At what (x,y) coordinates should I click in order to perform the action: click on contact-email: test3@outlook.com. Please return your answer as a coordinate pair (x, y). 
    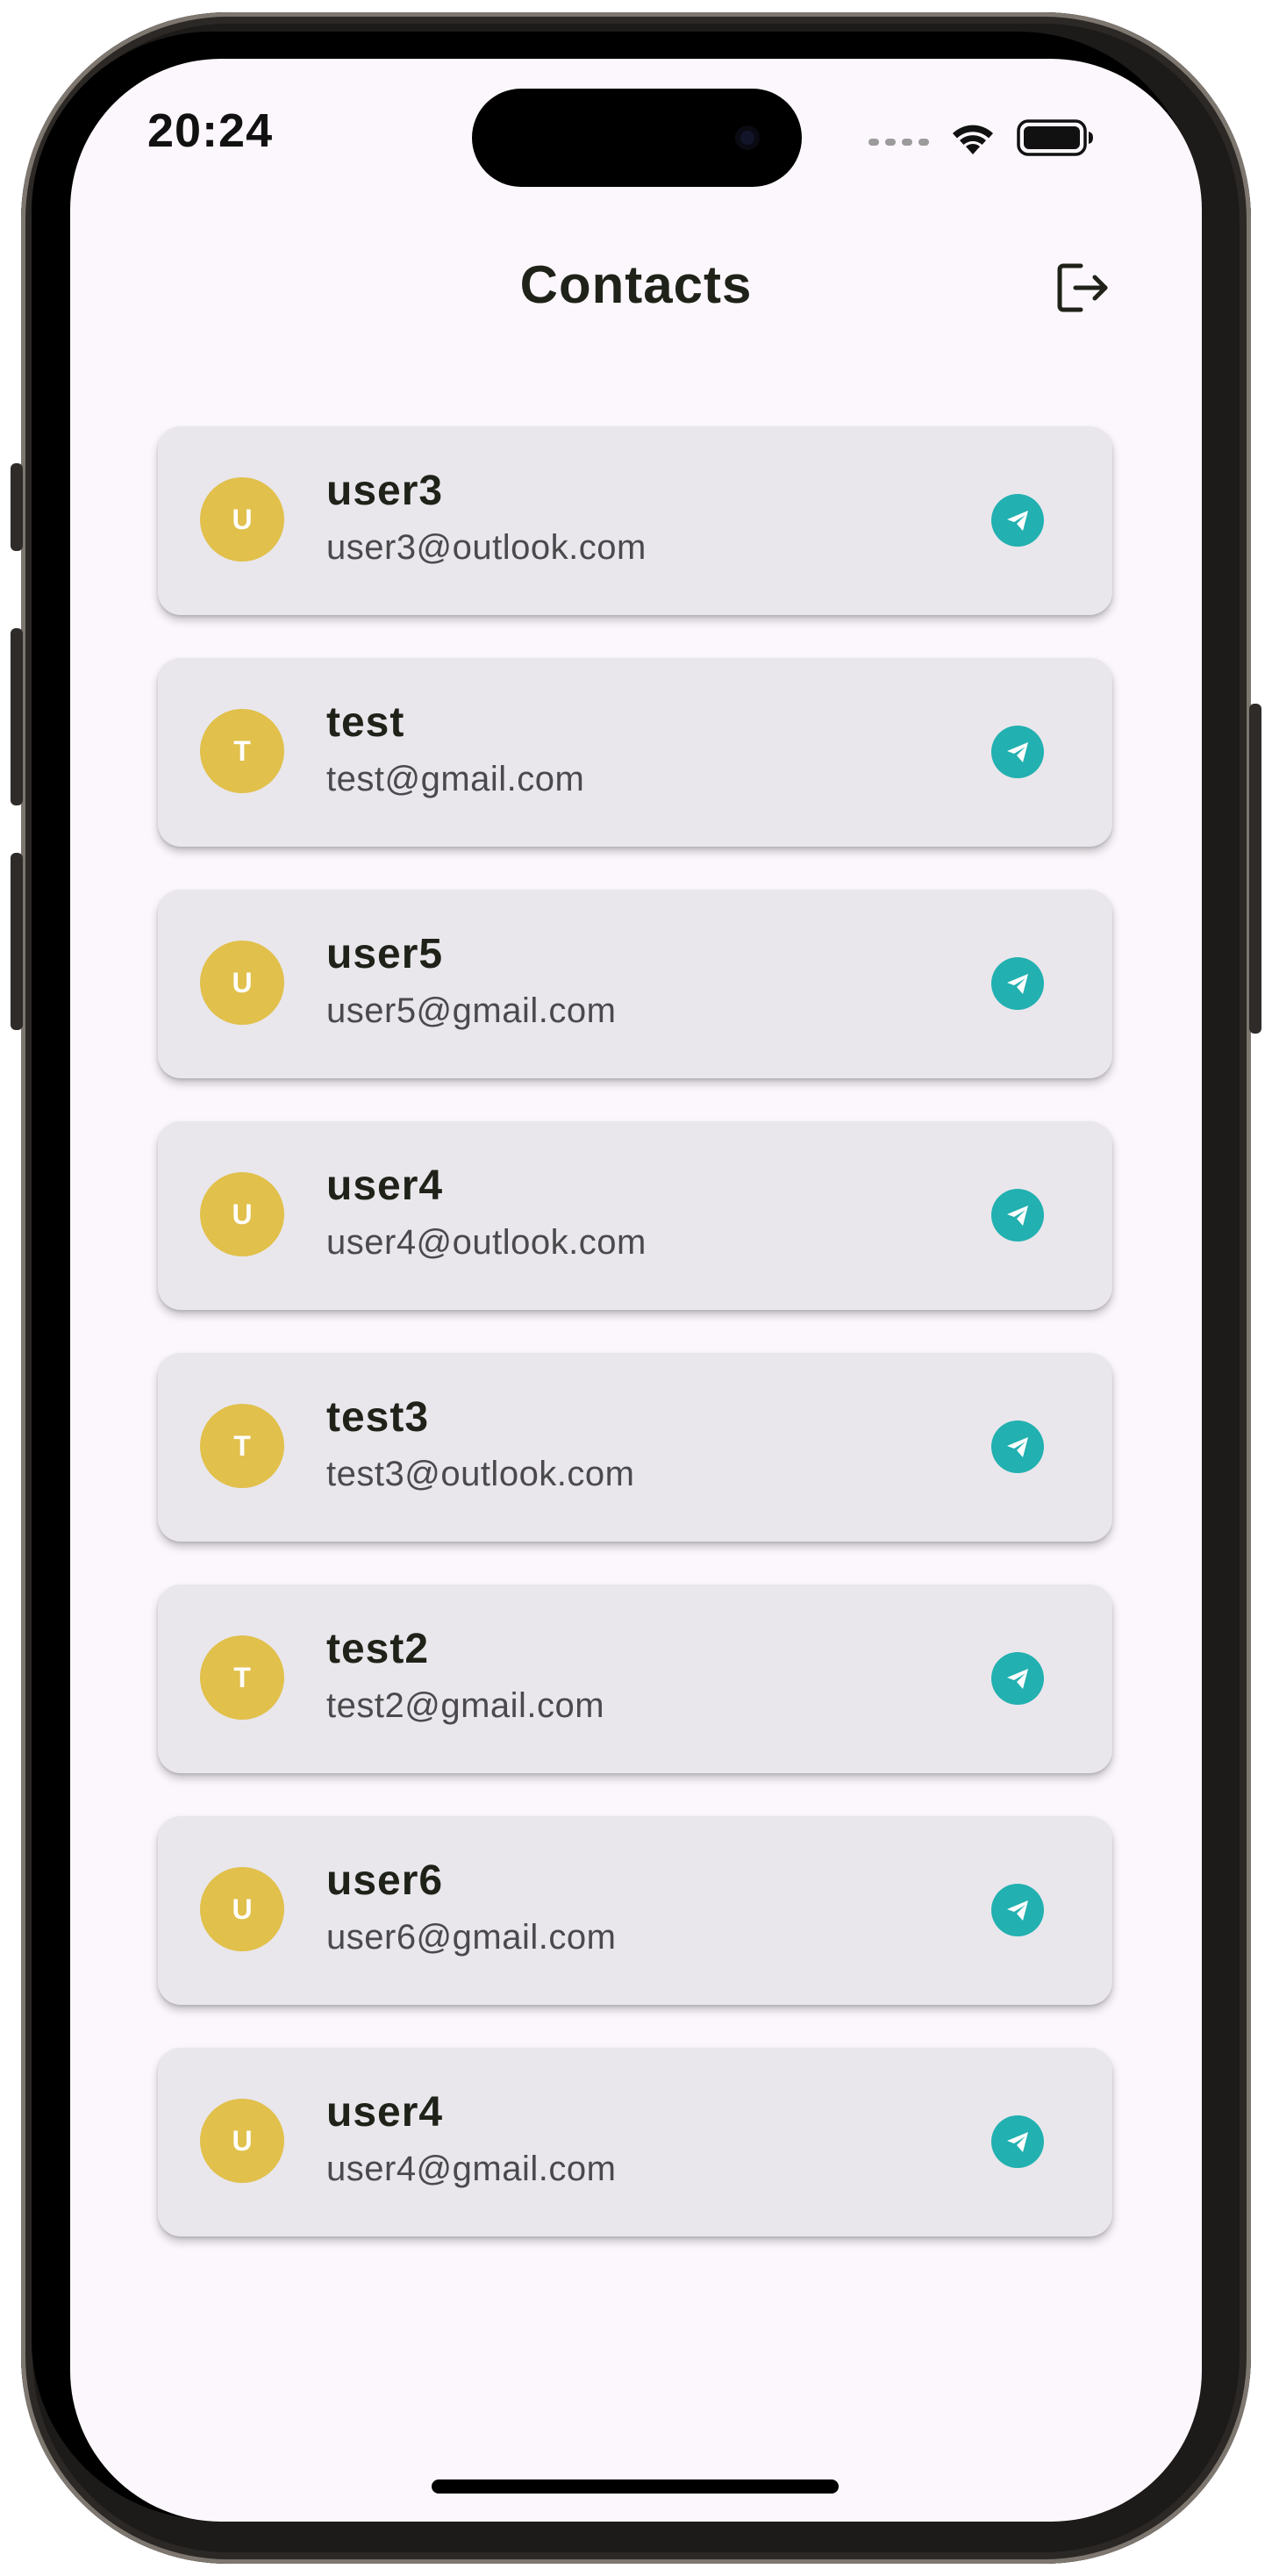
    Looking at the image, I should click on (480, 1474).